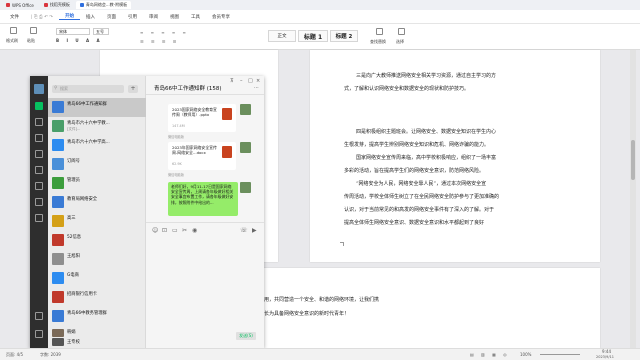 The image size is (640, 360). I want to click on view-icons: ▤ ▥ ▦ ◎, so click(490, 354).